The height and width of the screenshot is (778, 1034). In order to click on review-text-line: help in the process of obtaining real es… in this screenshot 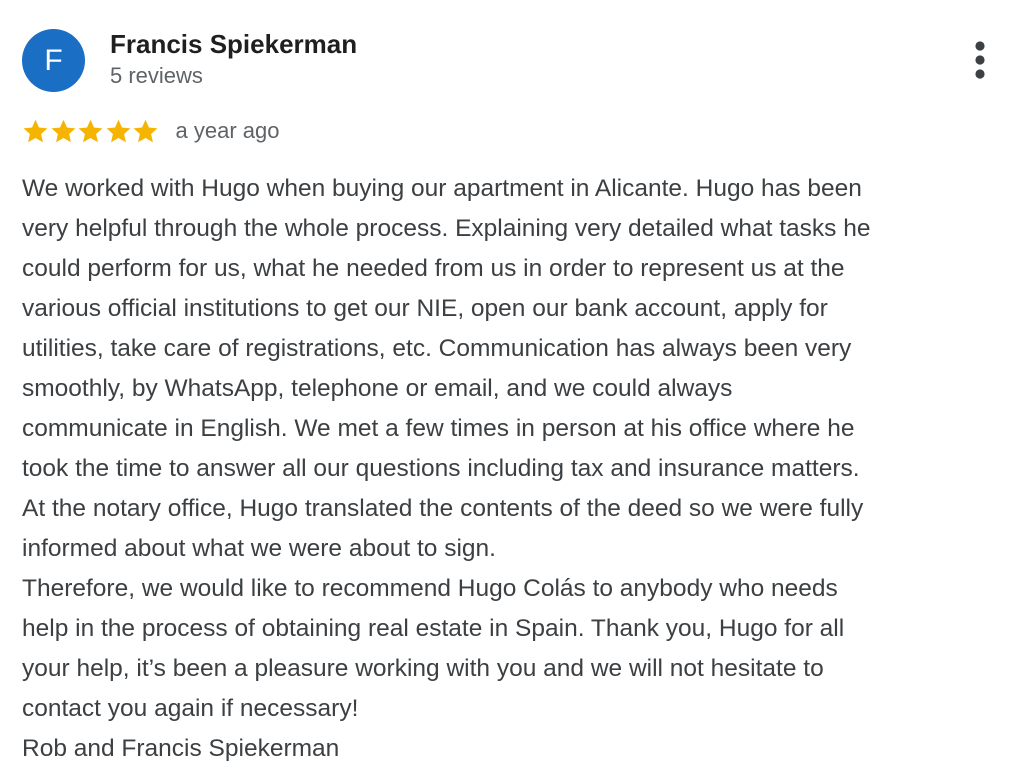, I will do `click(433, 628)`.